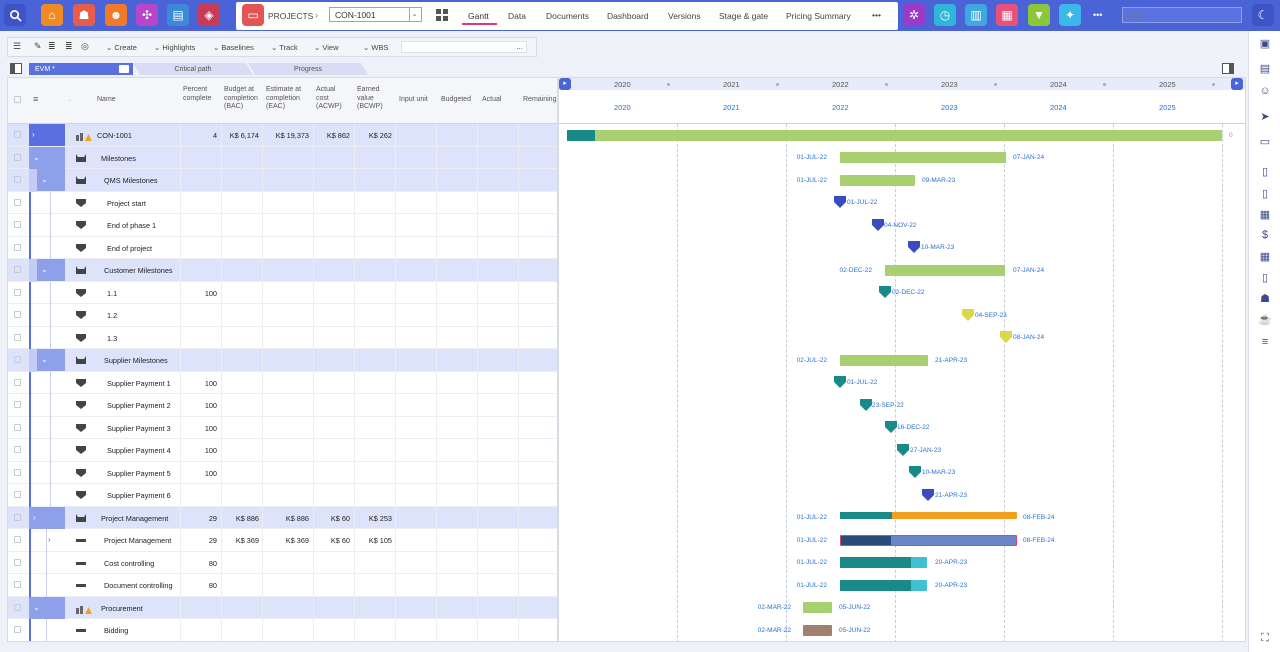 This screenshot has width=1280, height=652. I want to click on hierarchy-icon: ▼, so click(1039, 15).